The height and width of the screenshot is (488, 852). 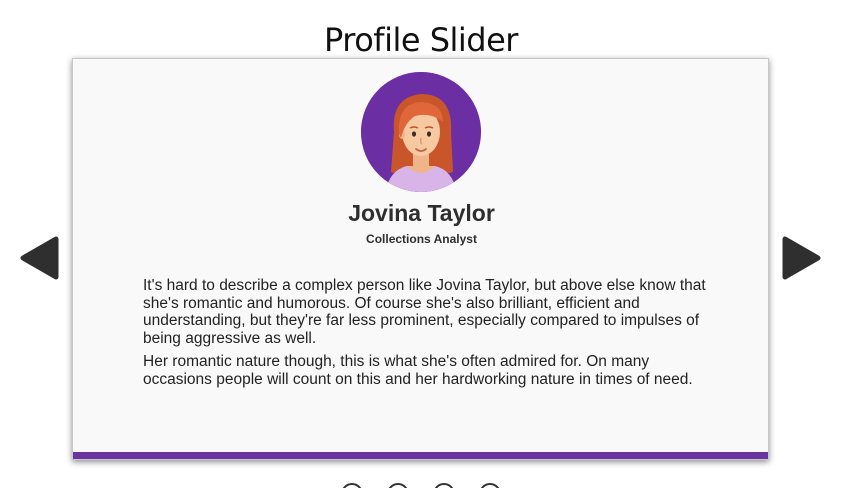 I want to click on card-accent-bar, so click(x=420, y=455).